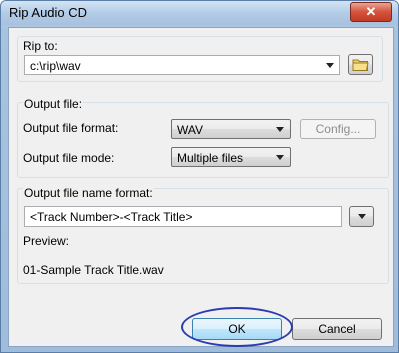 This screenshot has height=353, width=399. I want to click on name-format-group-label: Output file name format:, so click(88, 193).